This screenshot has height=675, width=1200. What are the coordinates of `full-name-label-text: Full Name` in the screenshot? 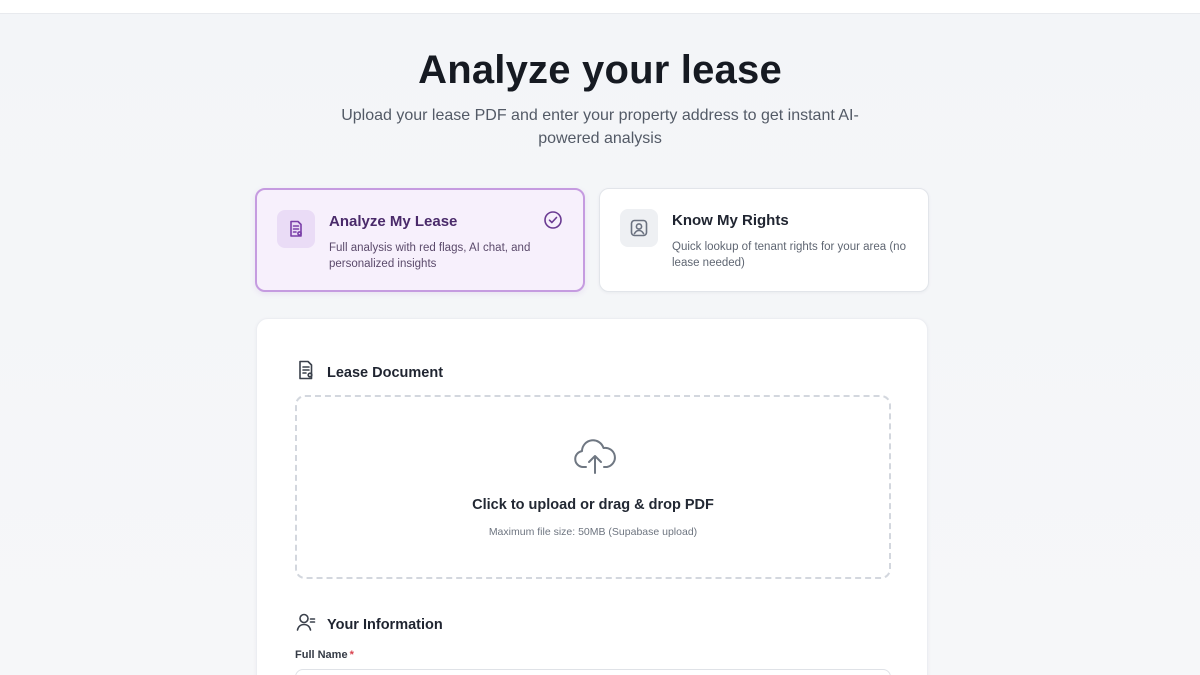 It's located at (321, 655).